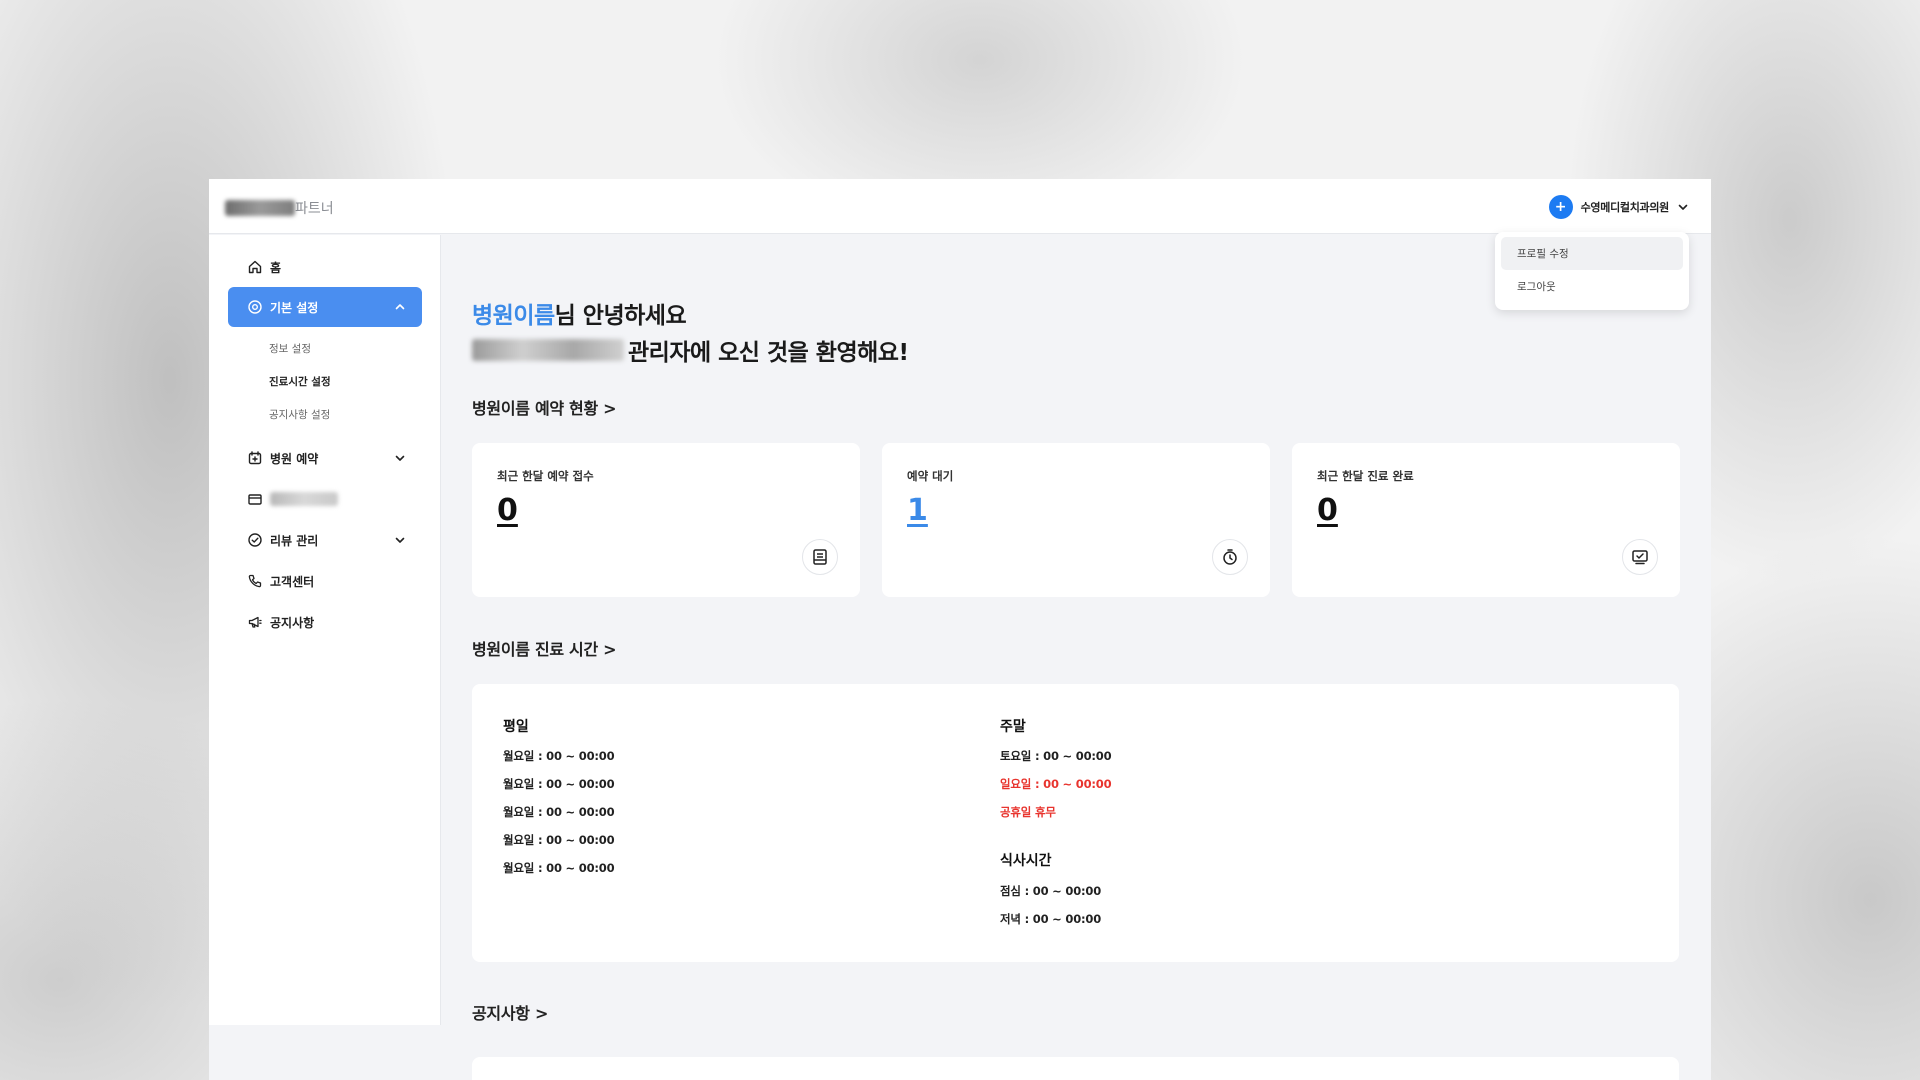 This screenshot has width=1920, height=1080. I want to click on sidebar-item-payment, so click(325, 499).